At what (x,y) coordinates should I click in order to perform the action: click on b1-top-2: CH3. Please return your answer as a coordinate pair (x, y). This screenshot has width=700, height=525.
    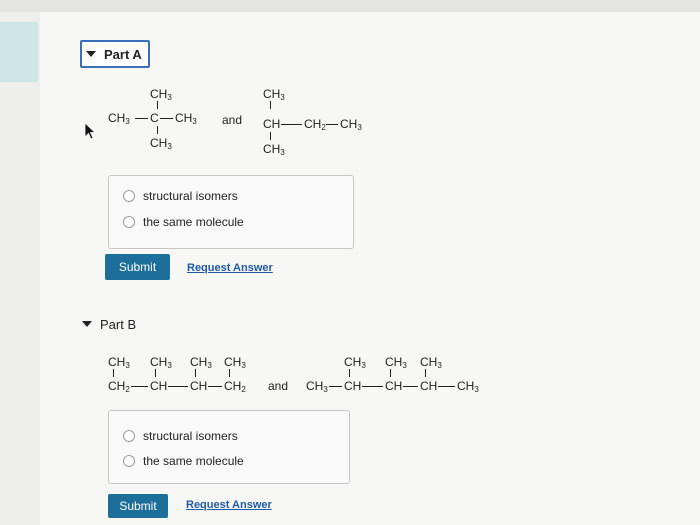
    Looking at the image, I should click on (161, 362).